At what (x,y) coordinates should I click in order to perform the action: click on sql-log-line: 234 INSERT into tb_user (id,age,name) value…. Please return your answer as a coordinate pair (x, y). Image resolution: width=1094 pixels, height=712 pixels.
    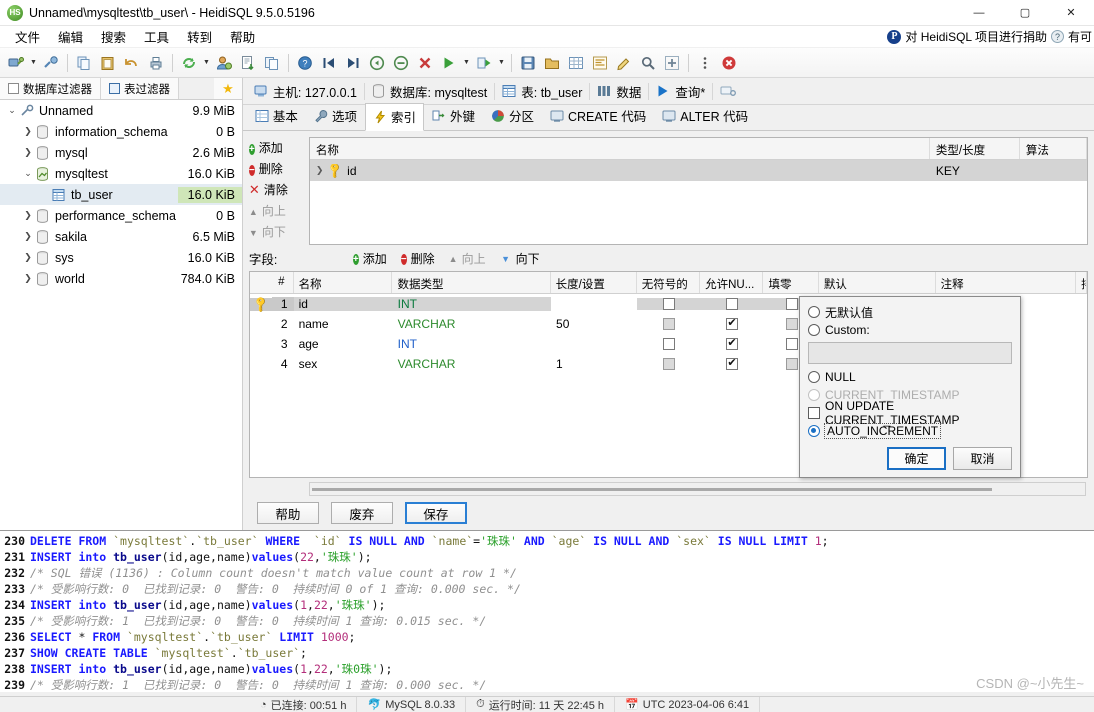
    Looking at the image, I should click on (547, 605).